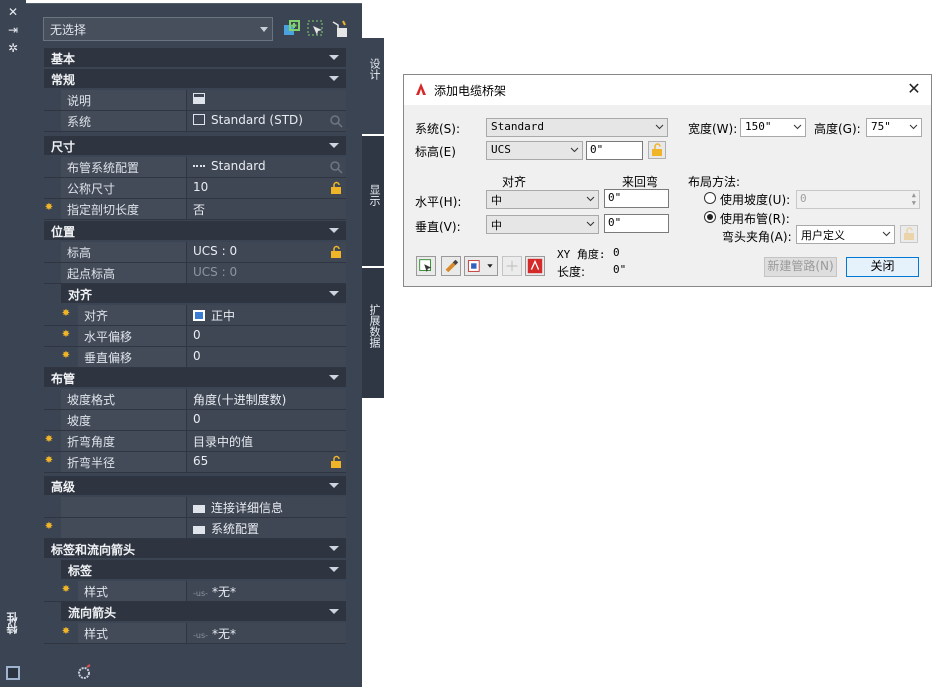 Image resolution: width=932 pixels, height=687 pixels. Describe the element at coordinates (451, 266) in the screenshot. I see `brush-icon` at that location.